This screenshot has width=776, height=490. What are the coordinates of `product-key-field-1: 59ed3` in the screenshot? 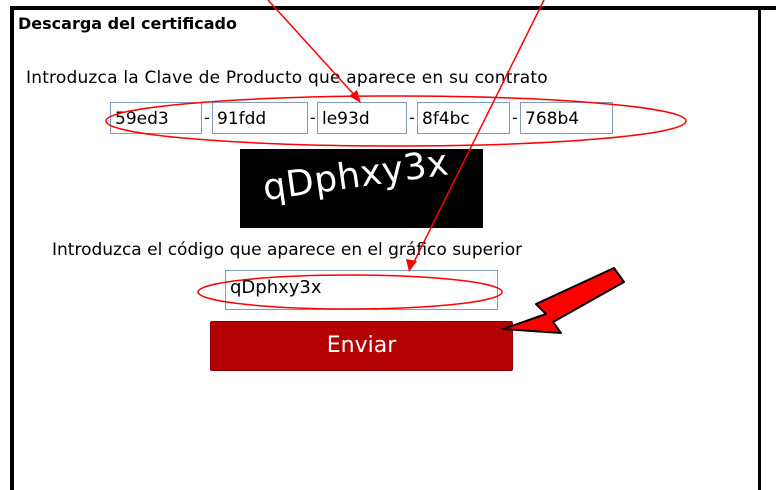 It's located at (156, 118).